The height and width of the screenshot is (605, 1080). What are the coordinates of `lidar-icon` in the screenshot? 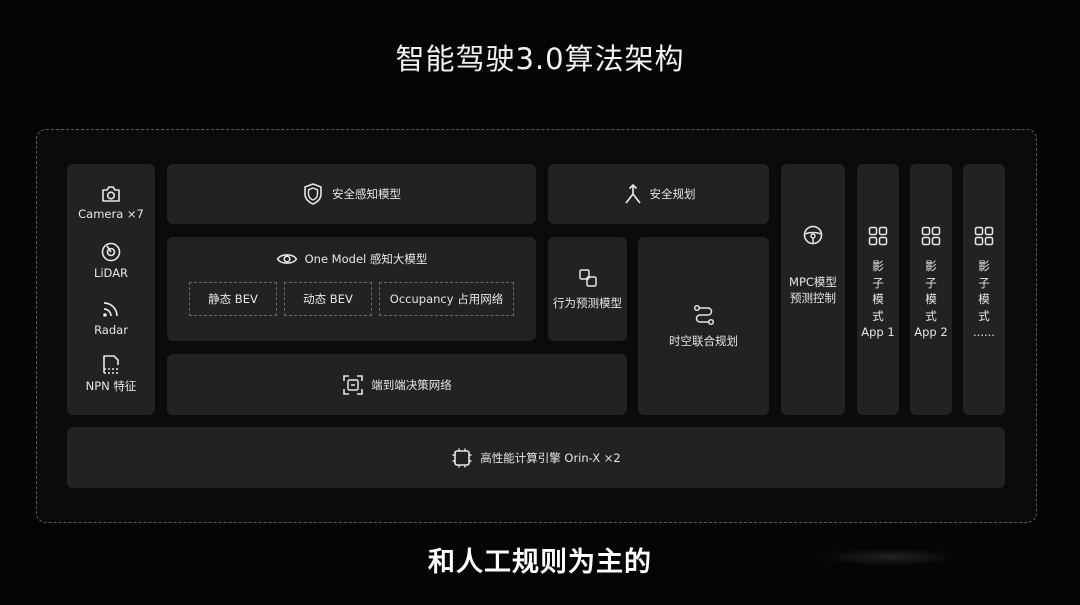 It's located at (111, 252).